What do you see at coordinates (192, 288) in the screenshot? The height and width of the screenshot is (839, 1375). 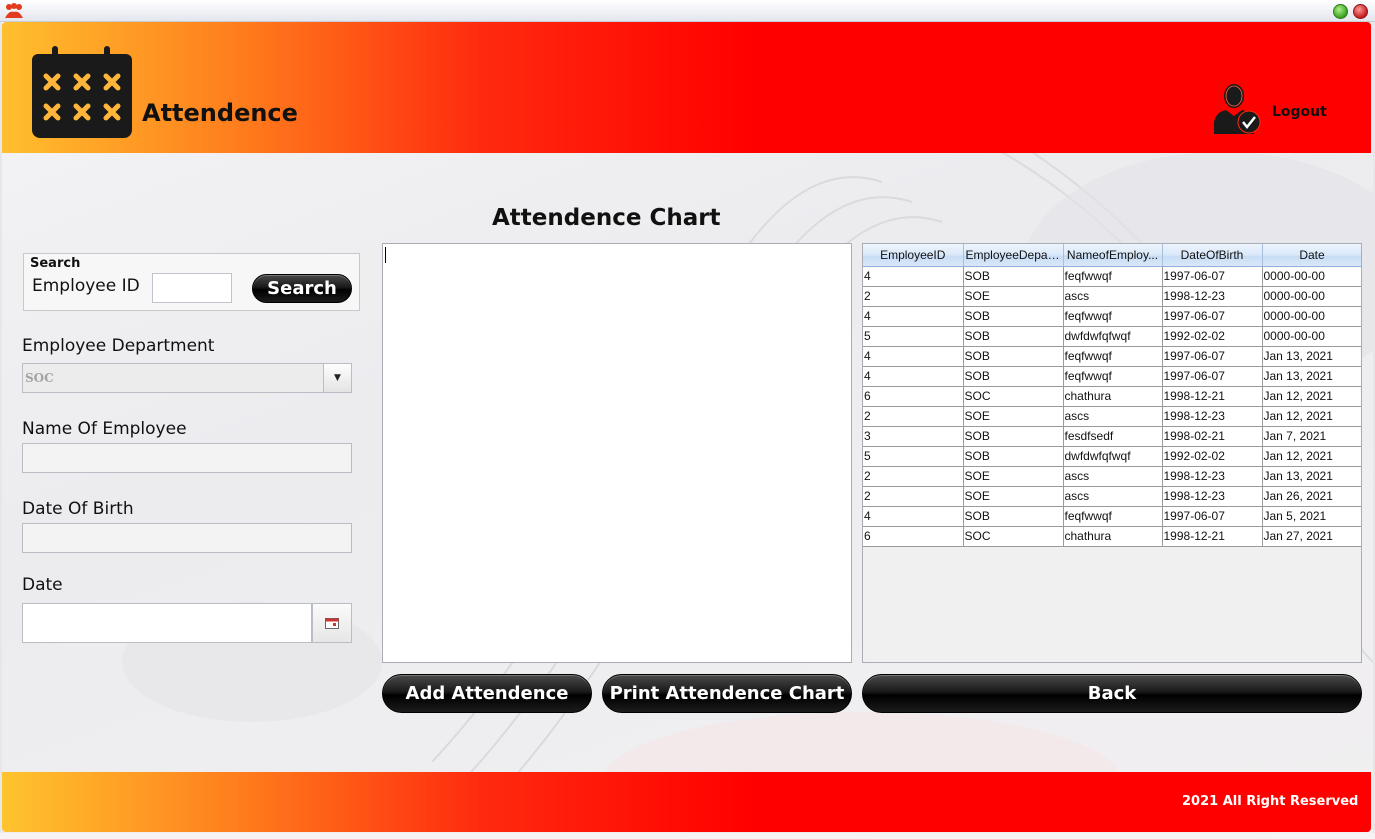 I see `employee-id-input` at bounding box center [192, 288].